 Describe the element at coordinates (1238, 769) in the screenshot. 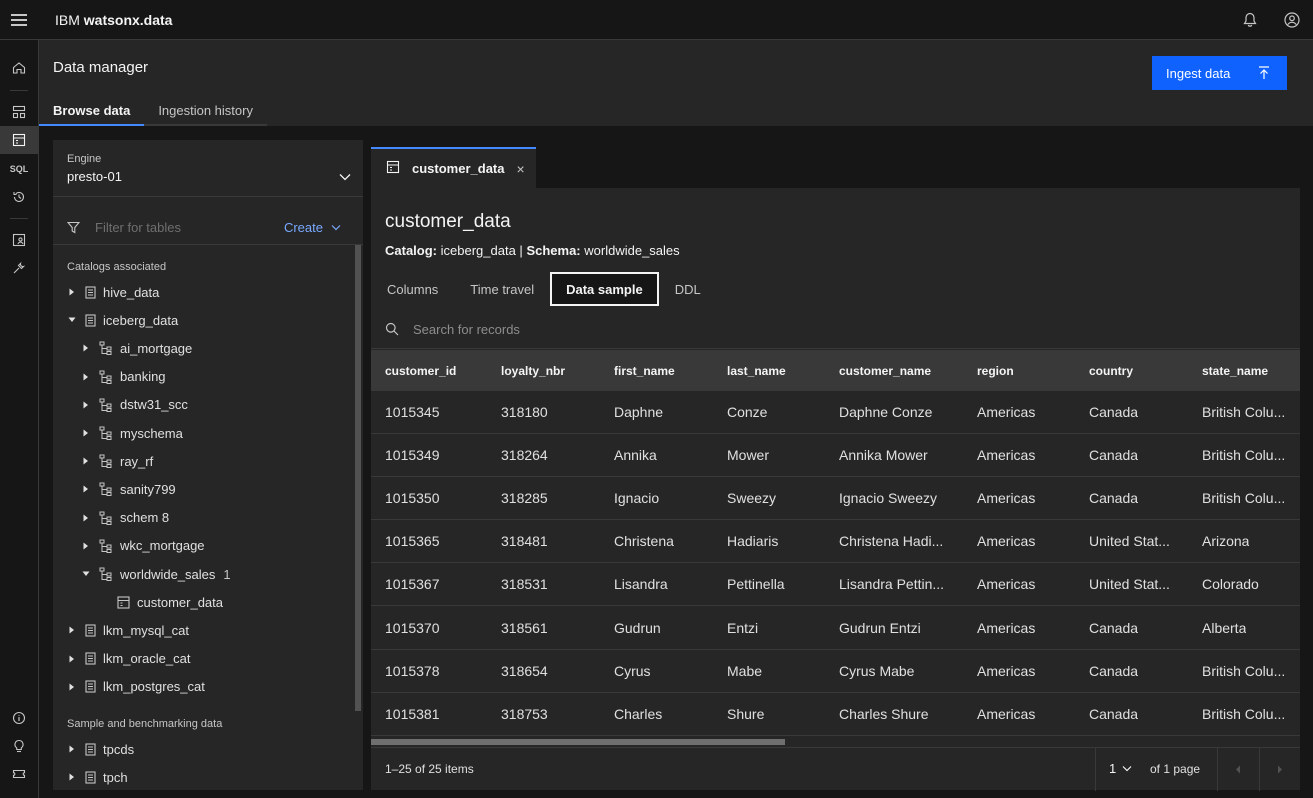

I see `previous-page-button` at that location.